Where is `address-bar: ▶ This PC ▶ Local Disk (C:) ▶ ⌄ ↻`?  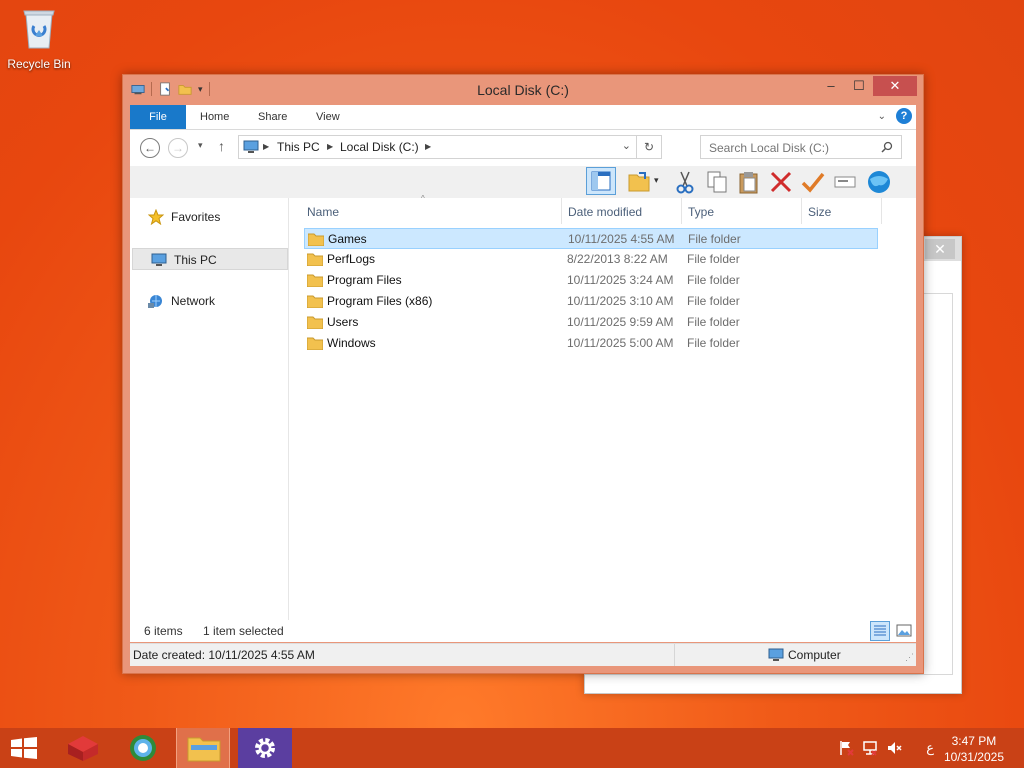
address-bar: ▶ This PC ▶ Local Disk (C:) ▶ ⌄ ↻ is located at coordinates (450, 147).